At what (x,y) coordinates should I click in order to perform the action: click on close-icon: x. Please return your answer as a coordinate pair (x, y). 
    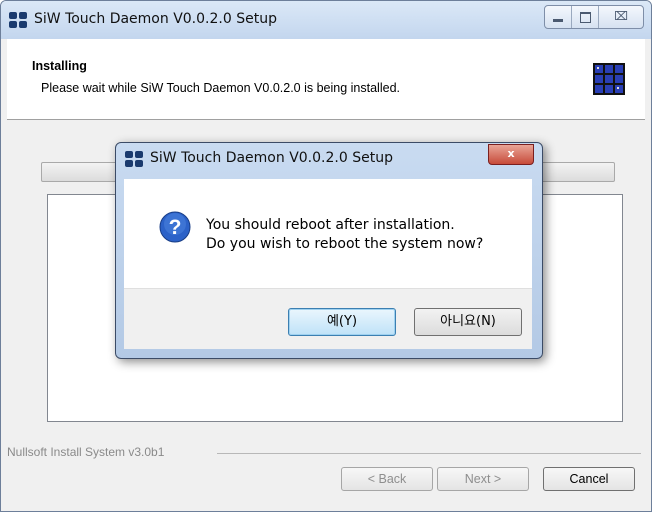
    Looking at the image, I should click on (511, 153).